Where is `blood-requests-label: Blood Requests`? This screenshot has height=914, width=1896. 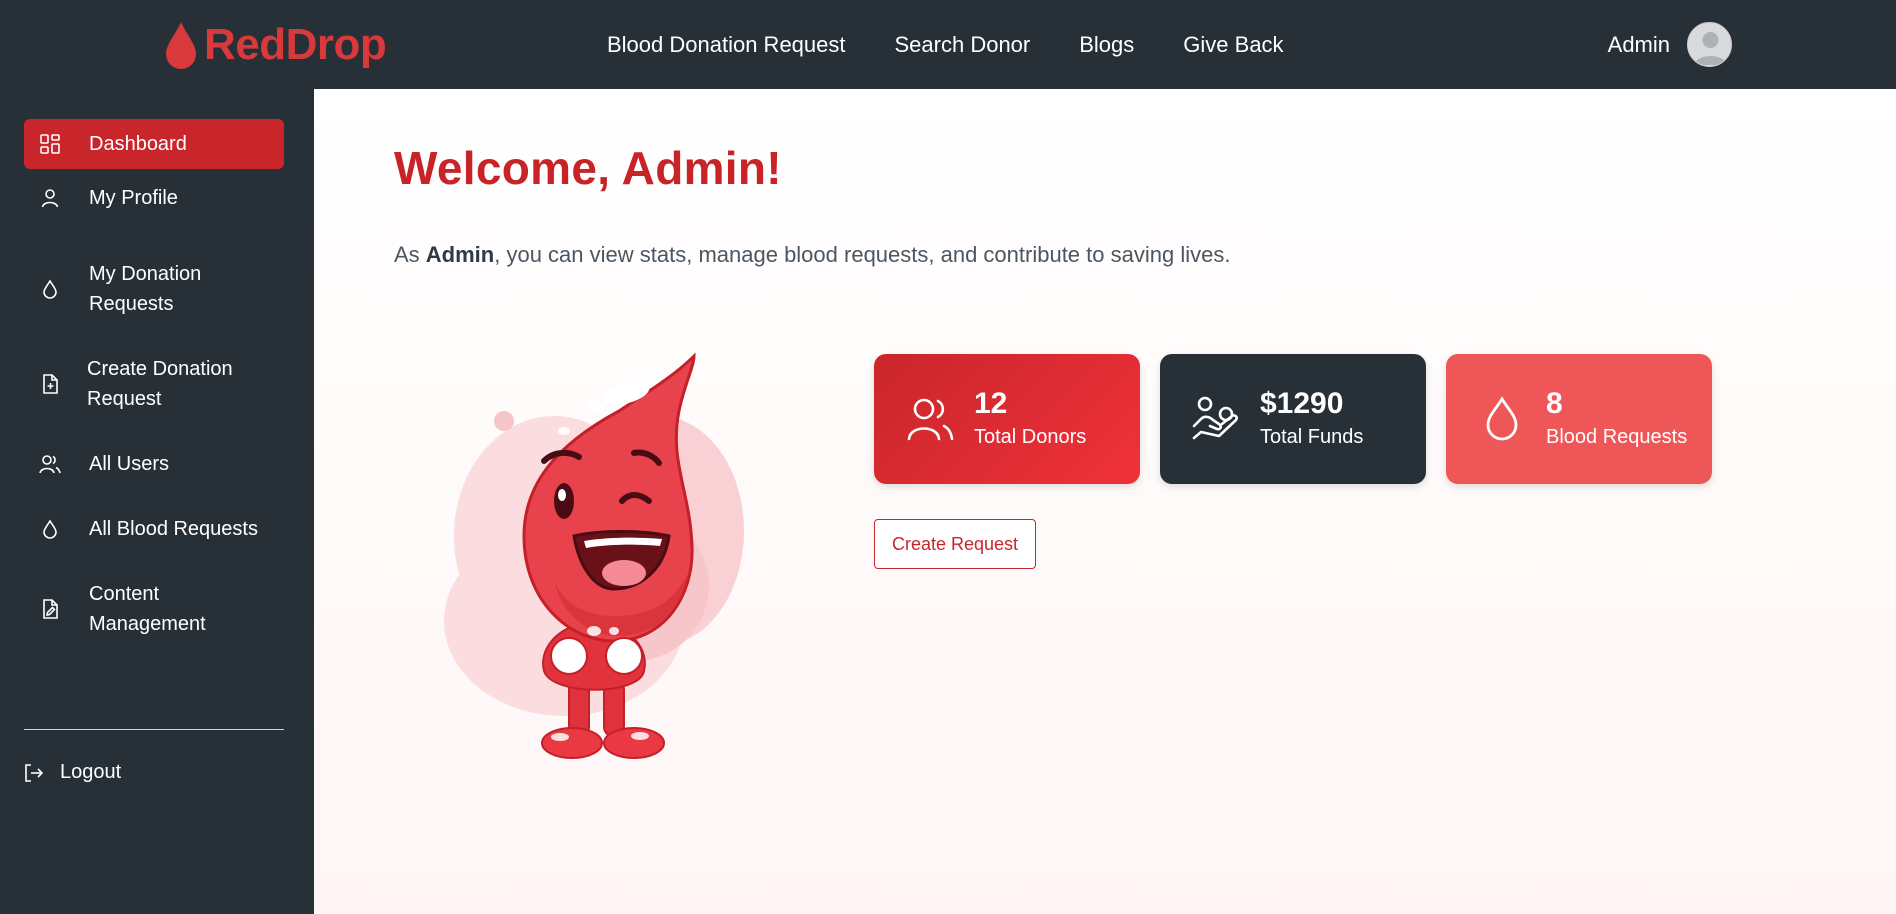
blood-requests-label: Blood Requests is located at coordinates (1617, 437).